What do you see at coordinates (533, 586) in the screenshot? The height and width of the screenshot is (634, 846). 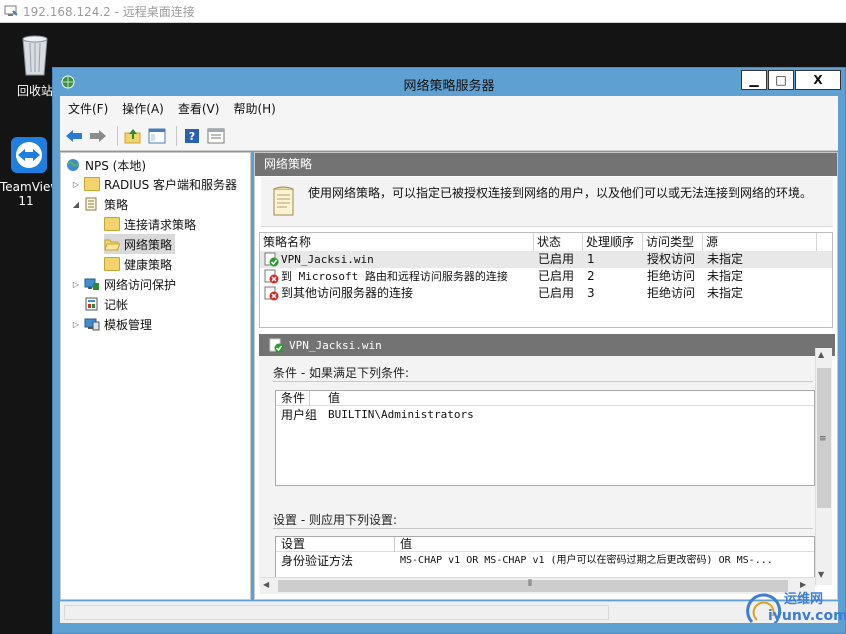 I see `scroll-thumb` at bounding box center [533, 586].